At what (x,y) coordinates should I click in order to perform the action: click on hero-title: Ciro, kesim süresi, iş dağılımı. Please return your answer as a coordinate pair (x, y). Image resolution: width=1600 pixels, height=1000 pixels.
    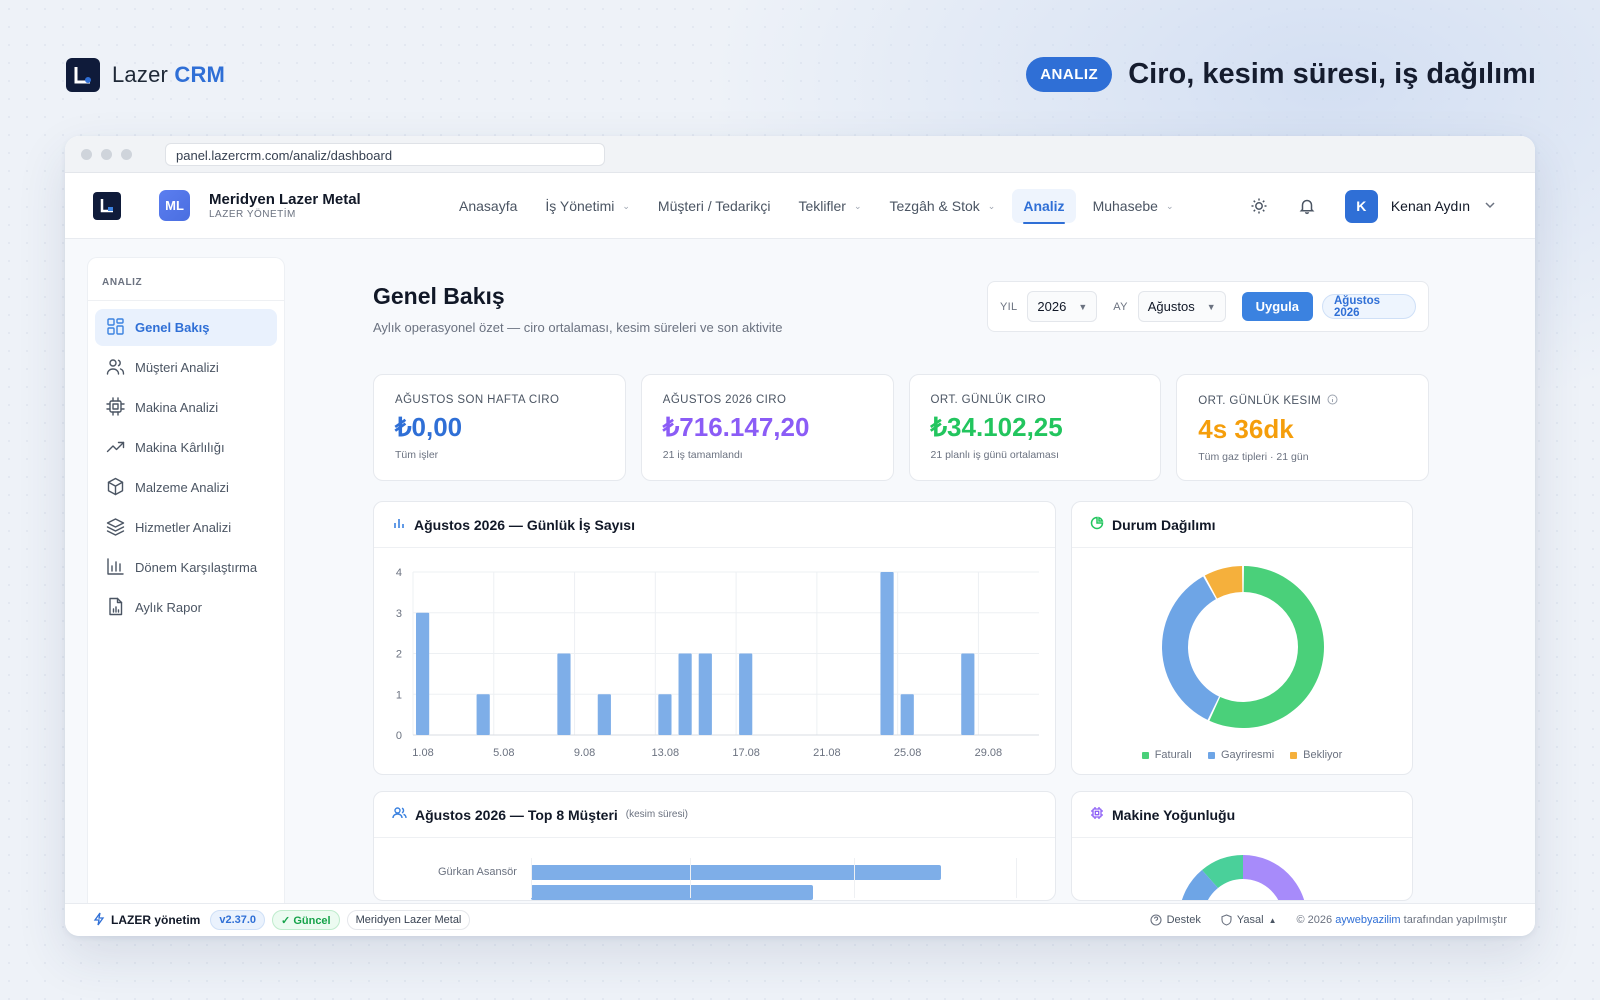
    Looking at the image, I should click on (1332, 74).